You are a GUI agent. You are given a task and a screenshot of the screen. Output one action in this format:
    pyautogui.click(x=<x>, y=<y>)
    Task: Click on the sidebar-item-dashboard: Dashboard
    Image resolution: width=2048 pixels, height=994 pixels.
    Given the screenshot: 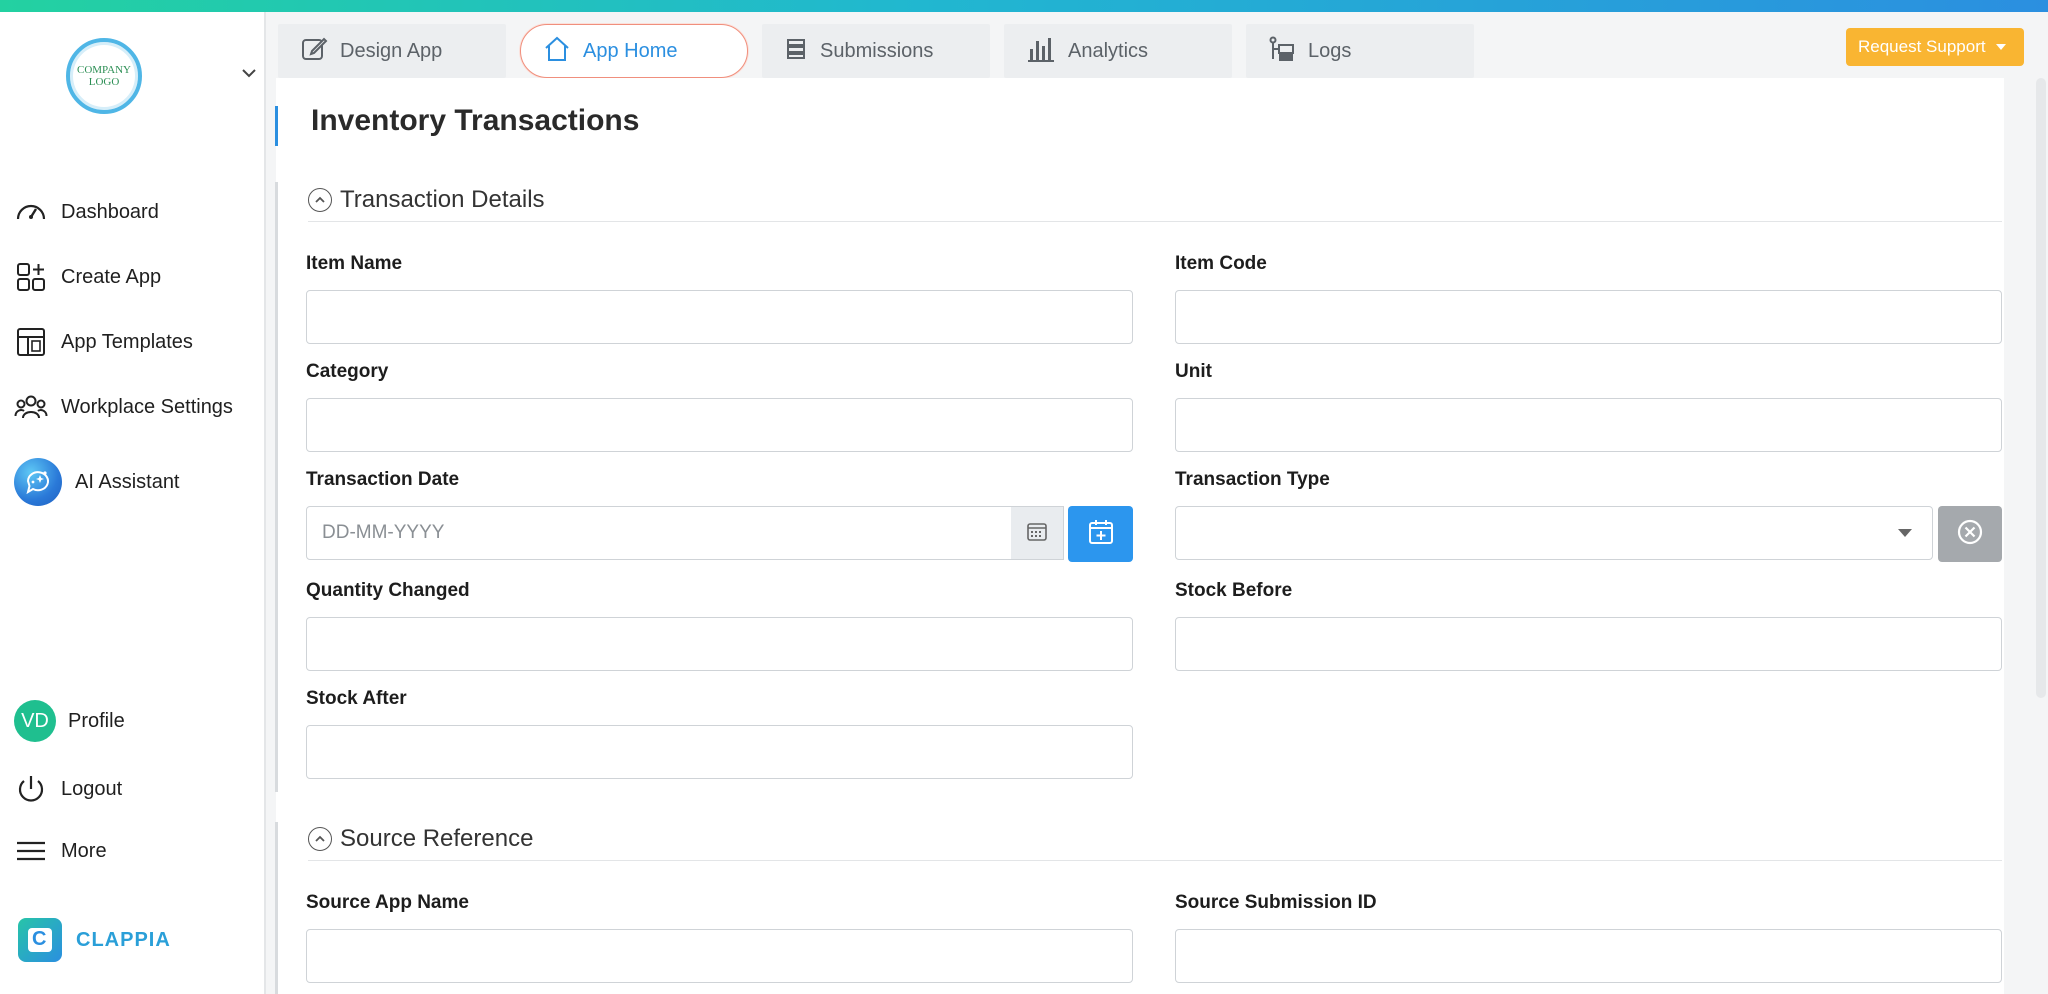 What is the action you would take?
    pyautogui.click(x=86, y=212)
    